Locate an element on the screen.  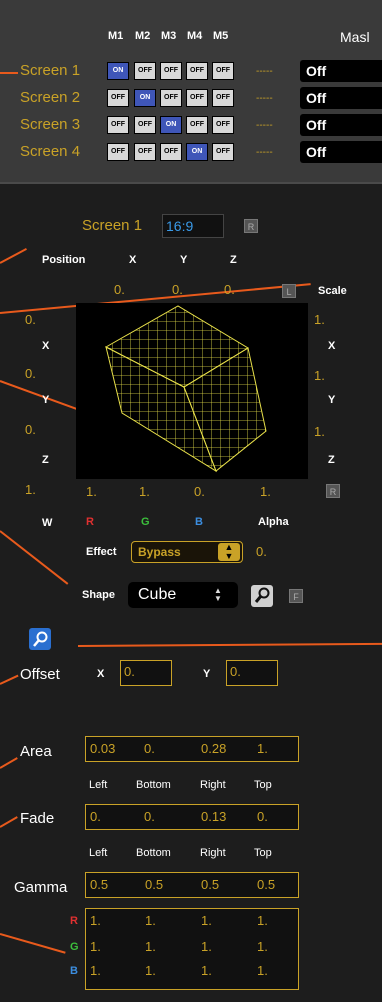
rotation-w-value: 1. is located at coordinates (30, 489).